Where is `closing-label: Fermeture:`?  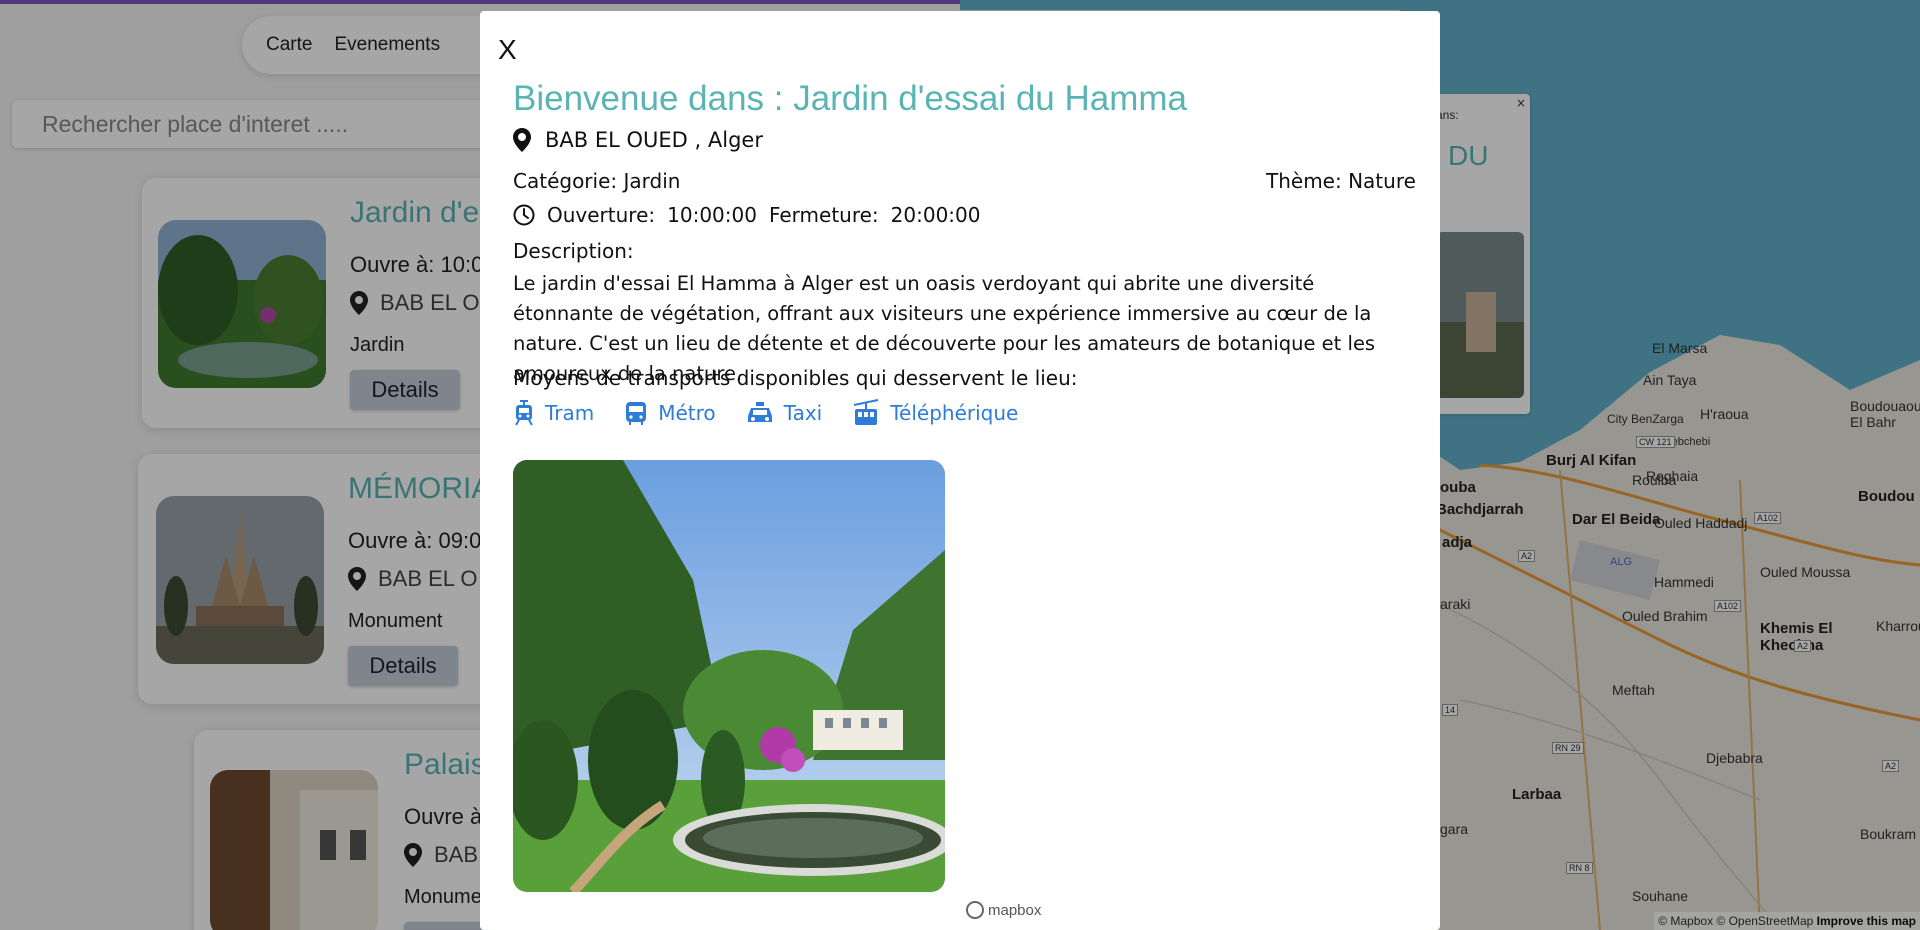
closing-label: Fermeture: is located at coordinates (823, 215).